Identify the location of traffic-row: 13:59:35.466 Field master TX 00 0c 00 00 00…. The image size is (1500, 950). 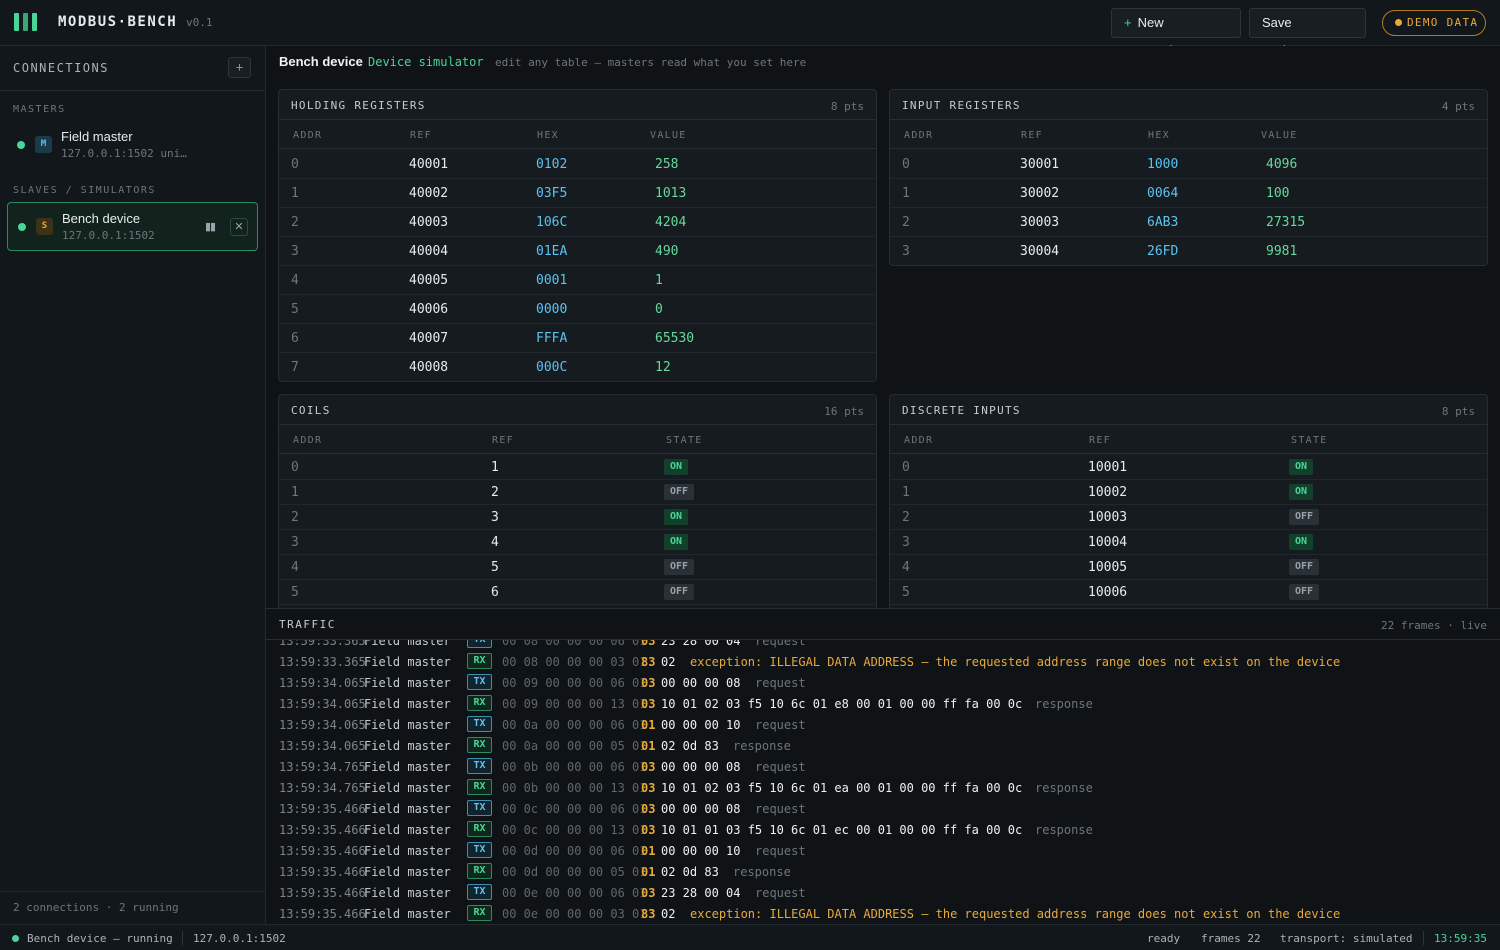
(883, 808).